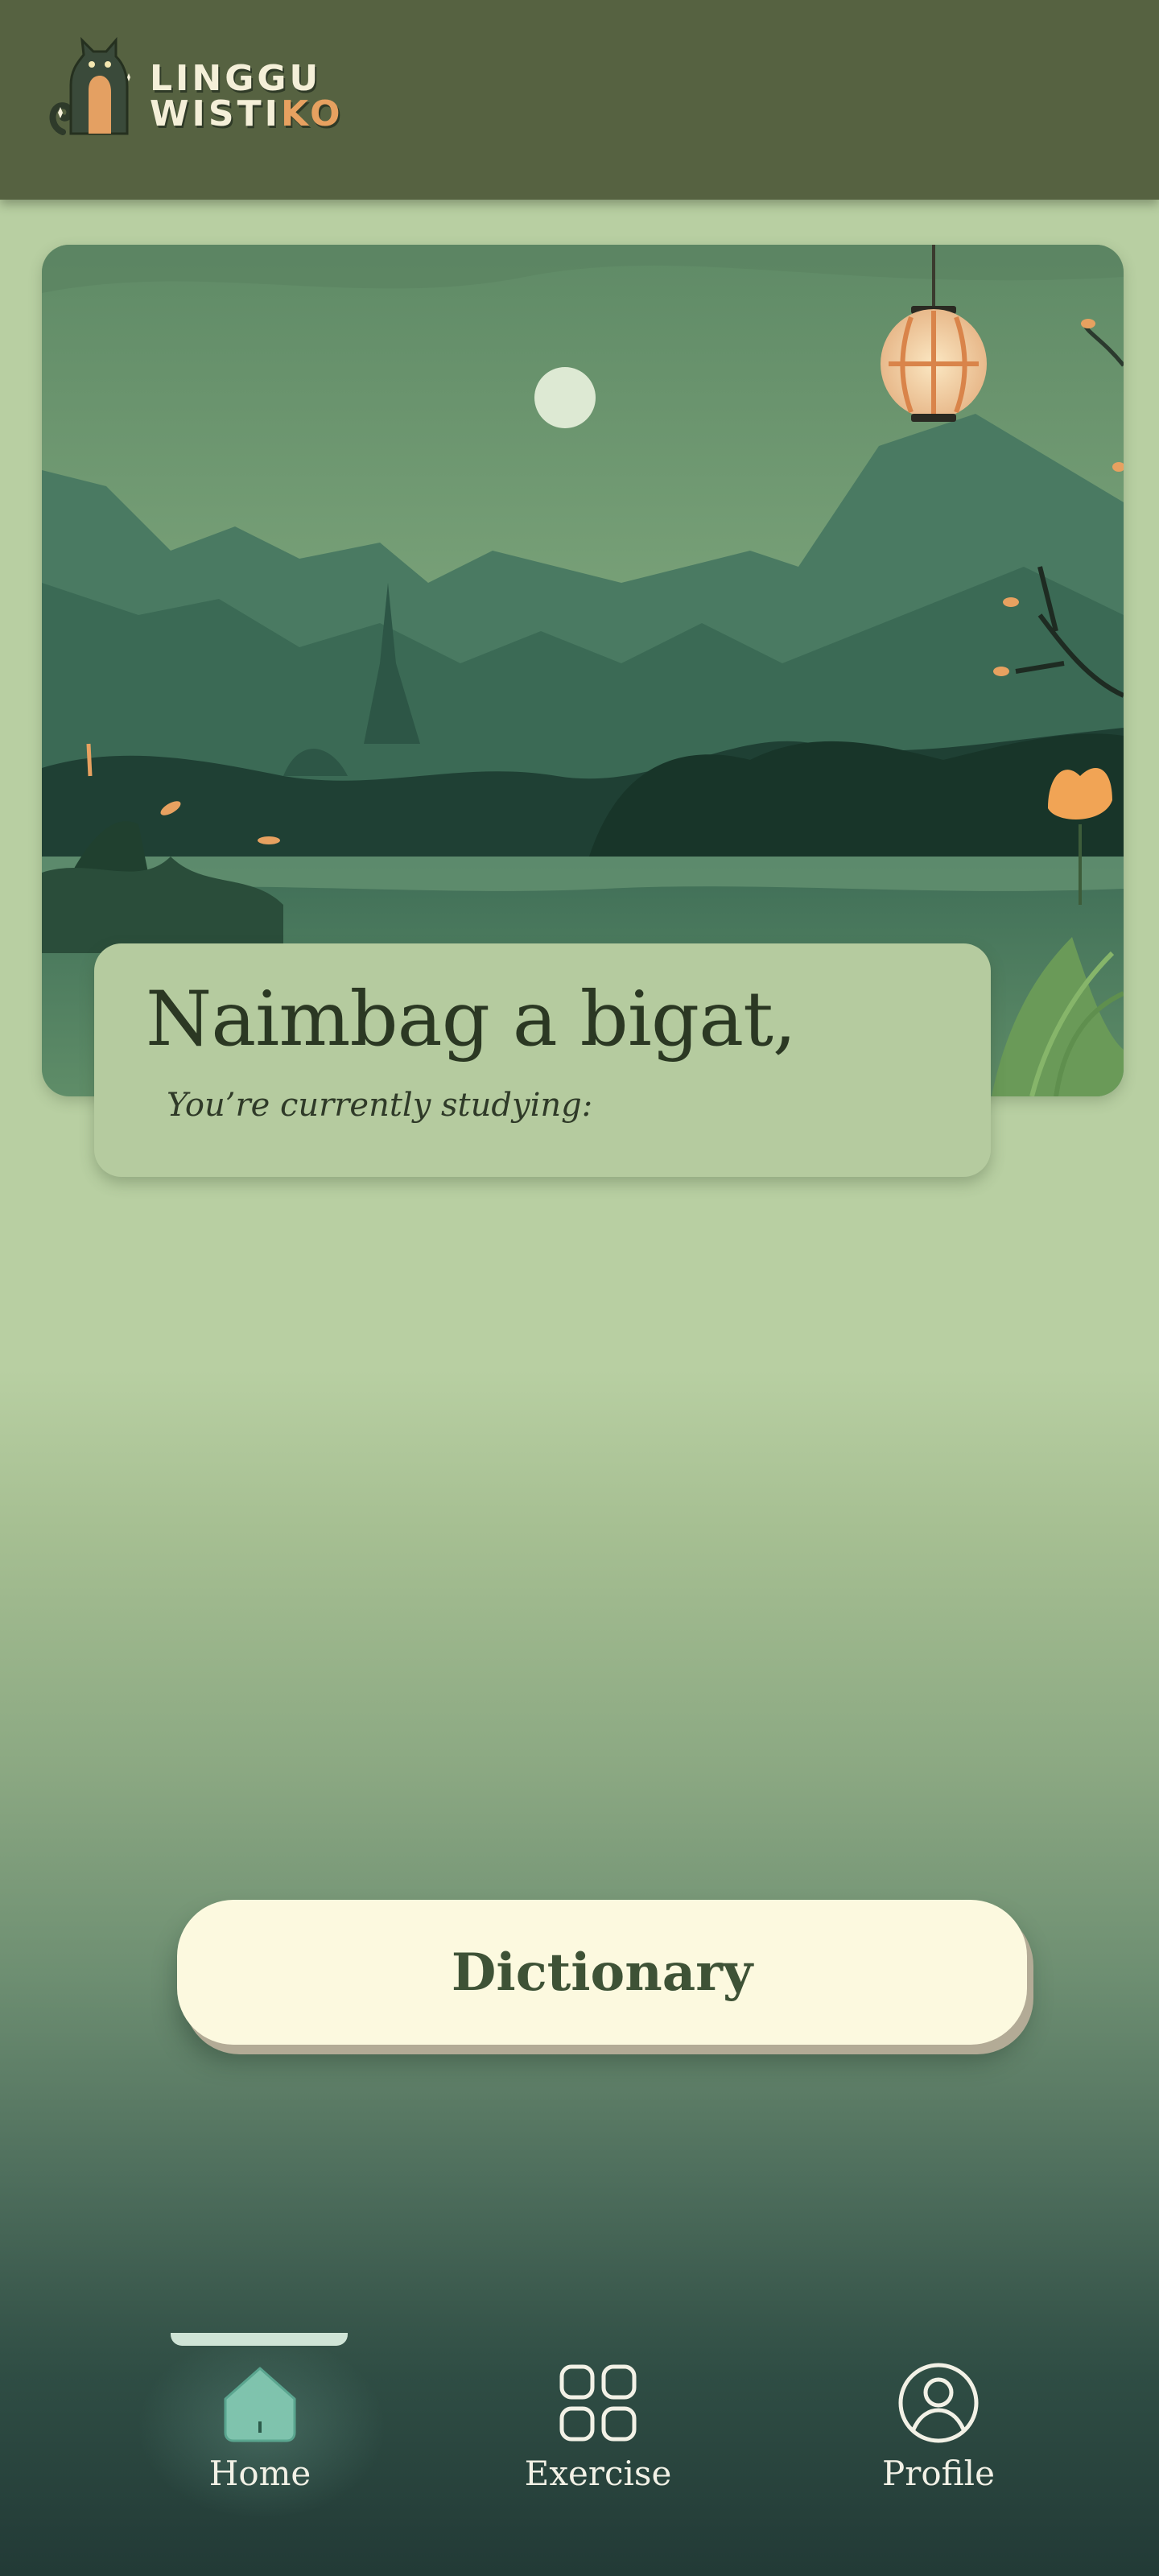 The height and width of the screenshot is (2576, 1159). Describe the element at coordinates (259, 2473) in the screenshot. I see `nav-label-home: Home` at that location.